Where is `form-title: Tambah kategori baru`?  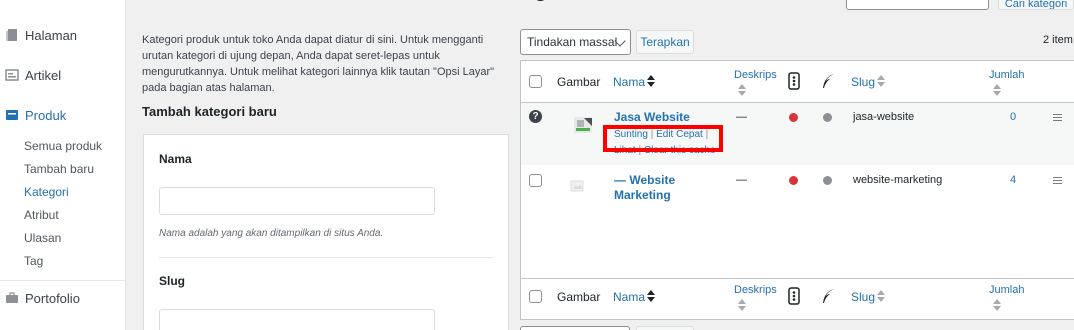
form-title: Tambah kategori baru is located at coordinates (209, 111).